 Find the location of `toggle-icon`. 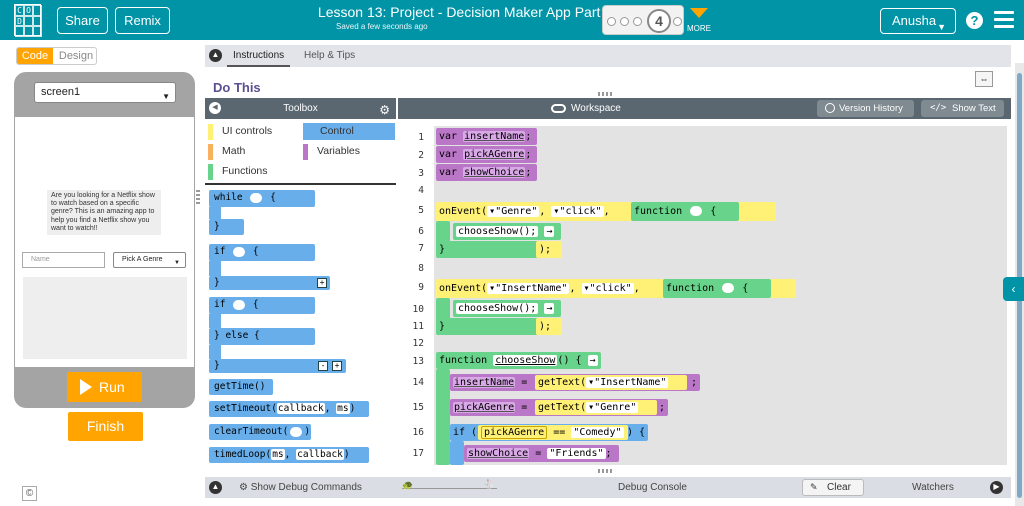

toggle-icon is located at coordinates (728, 288).